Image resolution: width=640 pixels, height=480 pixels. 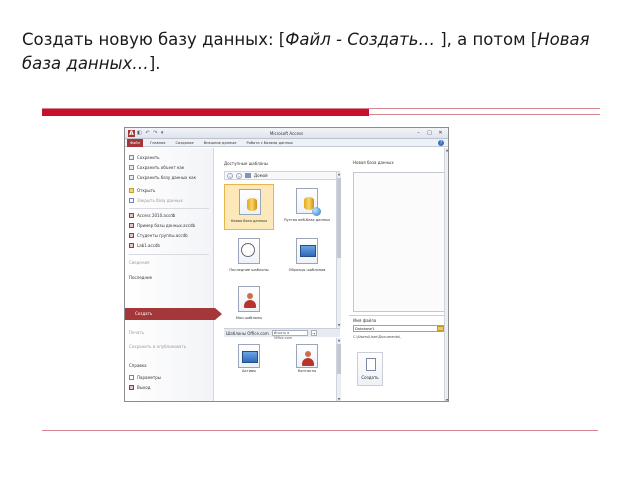 I want to click on nav-home-label: Домой, so click(x=261, y=175).